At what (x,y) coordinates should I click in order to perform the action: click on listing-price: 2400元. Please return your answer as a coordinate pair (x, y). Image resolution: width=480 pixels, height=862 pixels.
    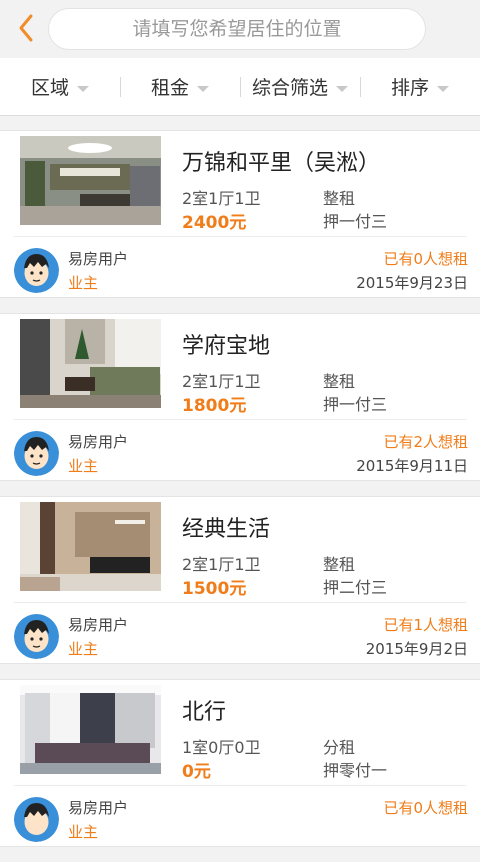
    Looking at the image, I should click on (214, 223).